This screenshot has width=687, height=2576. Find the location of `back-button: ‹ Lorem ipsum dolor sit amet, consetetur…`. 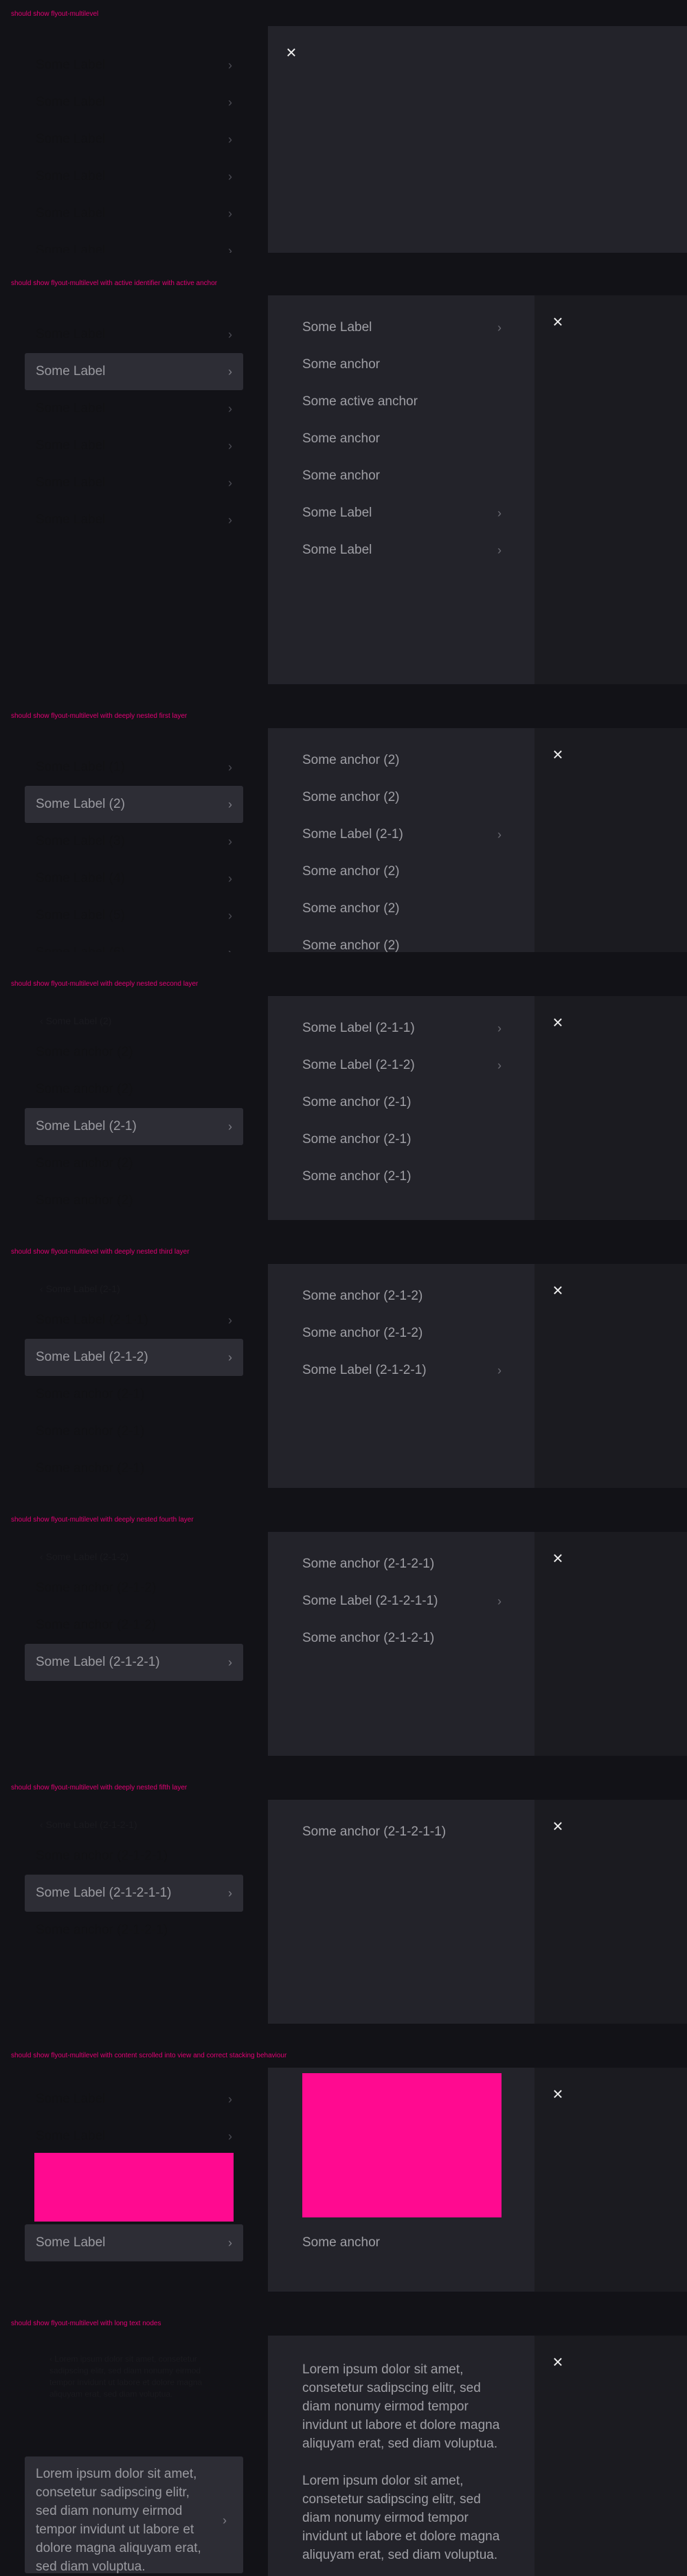

back-button: ‹ Lorem ipsum dolor sit amet, consetetur… is located at coordinates (139, 2376).